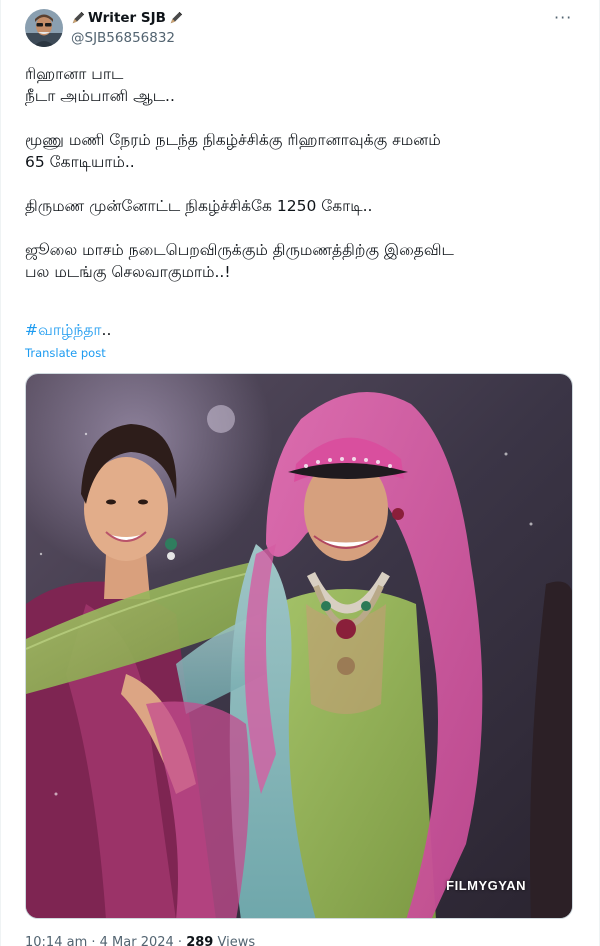 Image resolution: width=600 pixels, height=946 pixels. What do you see at coordinates (63, 330) in the screenshot?
I see `hashtag-link: #வாழ்ந்தா` at bounding box center [63, 330].